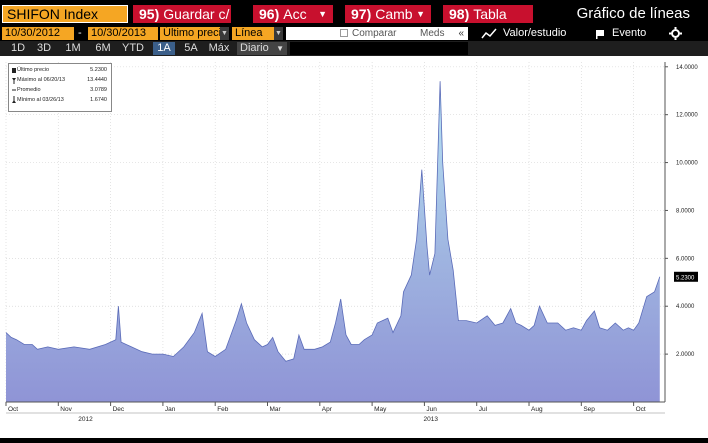  I want to click on x-tick-label: Jul, so click(483, 409).